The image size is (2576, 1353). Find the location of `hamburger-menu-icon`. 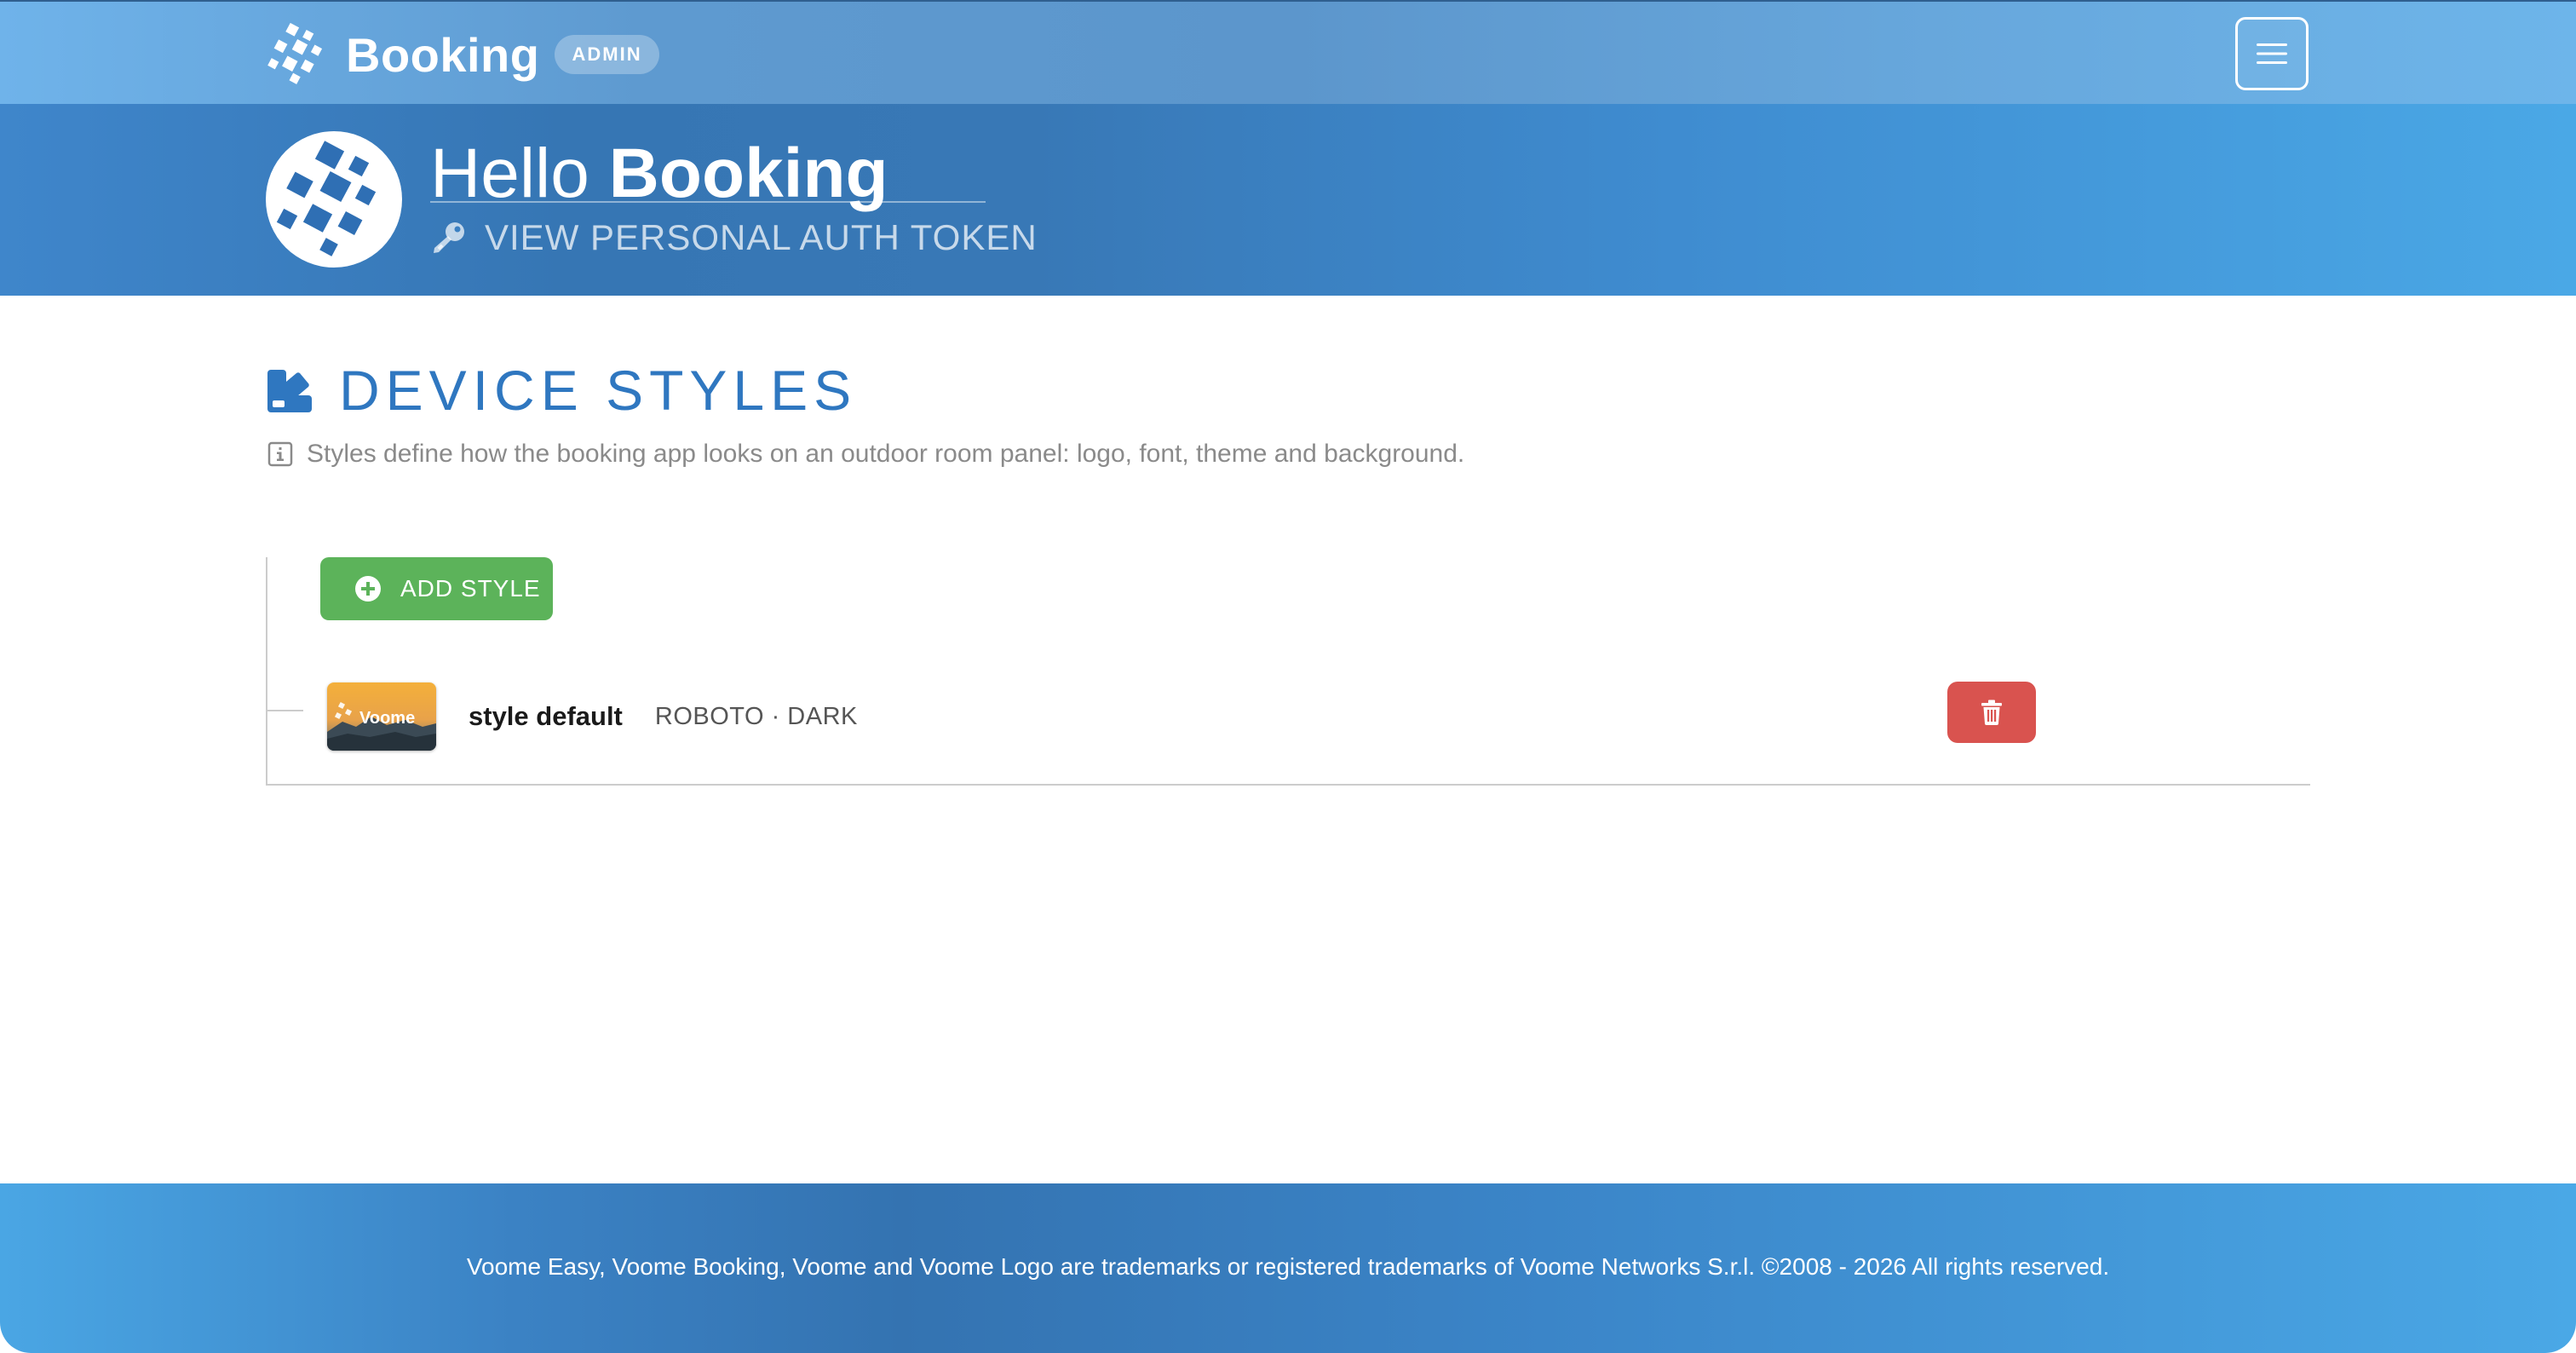

hamburger-menu-icon is located at coordinates (2272, 53).